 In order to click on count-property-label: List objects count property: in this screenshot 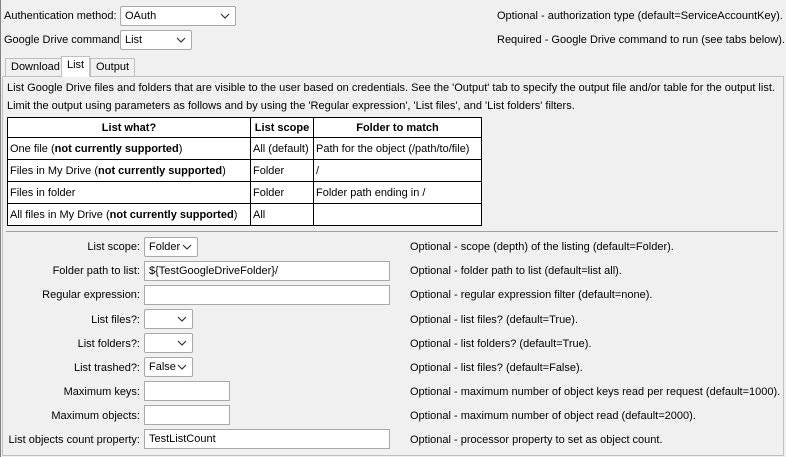, I will do `click(74, 440)`.